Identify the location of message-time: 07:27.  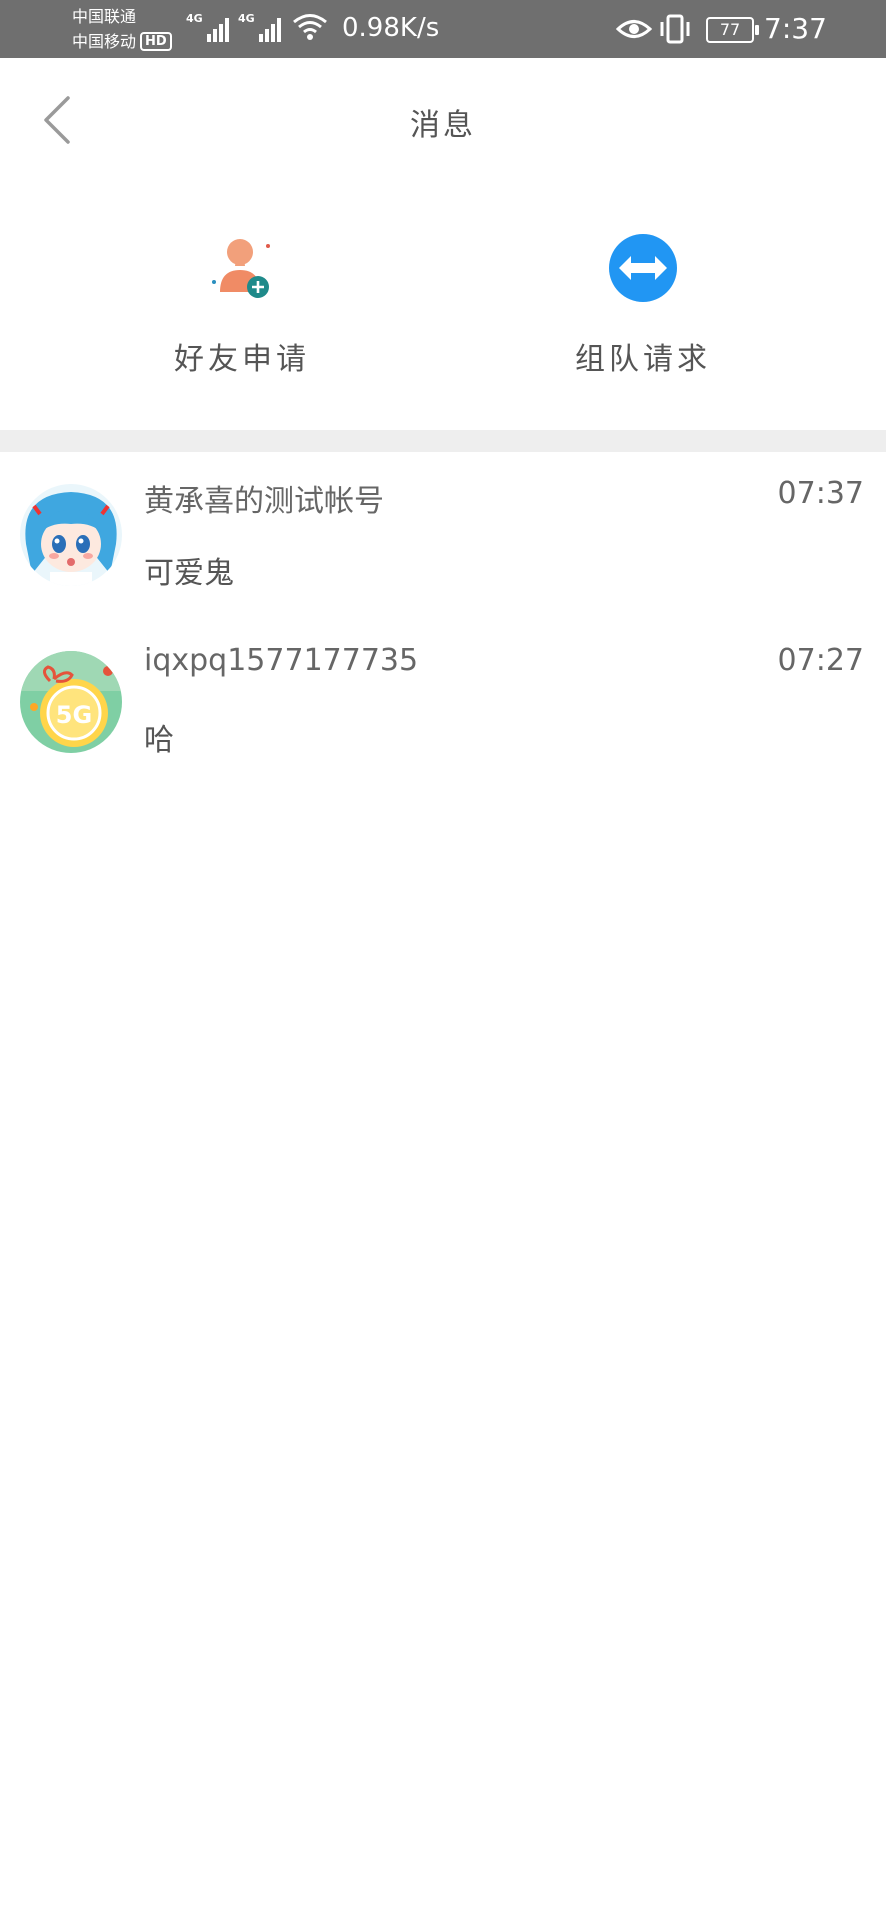
(820, 660).